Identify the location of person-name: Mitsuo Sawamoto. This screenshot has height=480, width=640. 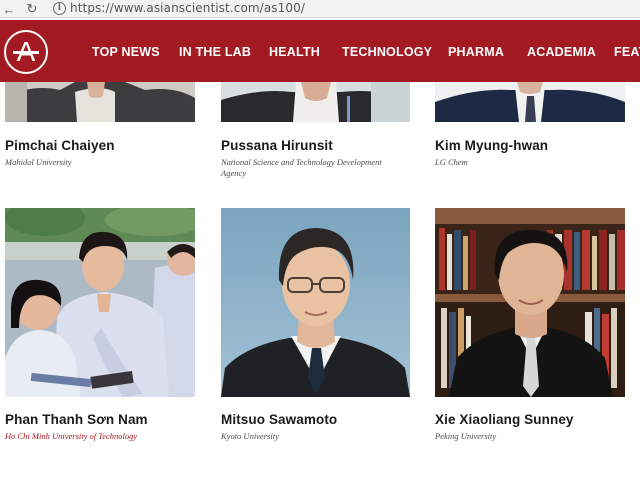
(279, 420).